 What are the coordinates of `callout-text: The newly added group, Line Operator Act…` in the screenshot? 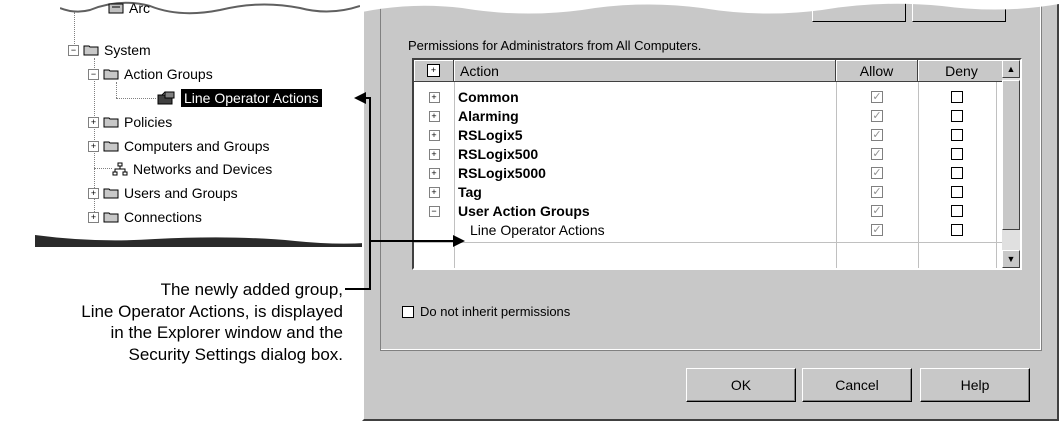 It's located at (212, 322).